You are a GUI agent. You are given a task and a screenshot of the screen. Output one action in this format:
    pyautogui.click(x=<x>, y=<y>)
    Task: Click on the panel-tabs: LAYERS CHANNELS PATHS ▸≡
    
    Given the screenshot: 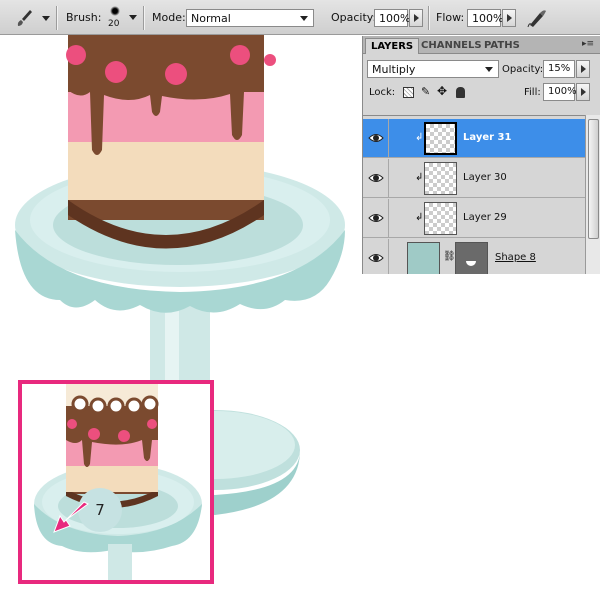 What is the action you would take?
    pyautogui.click(x=481, y=45)
    